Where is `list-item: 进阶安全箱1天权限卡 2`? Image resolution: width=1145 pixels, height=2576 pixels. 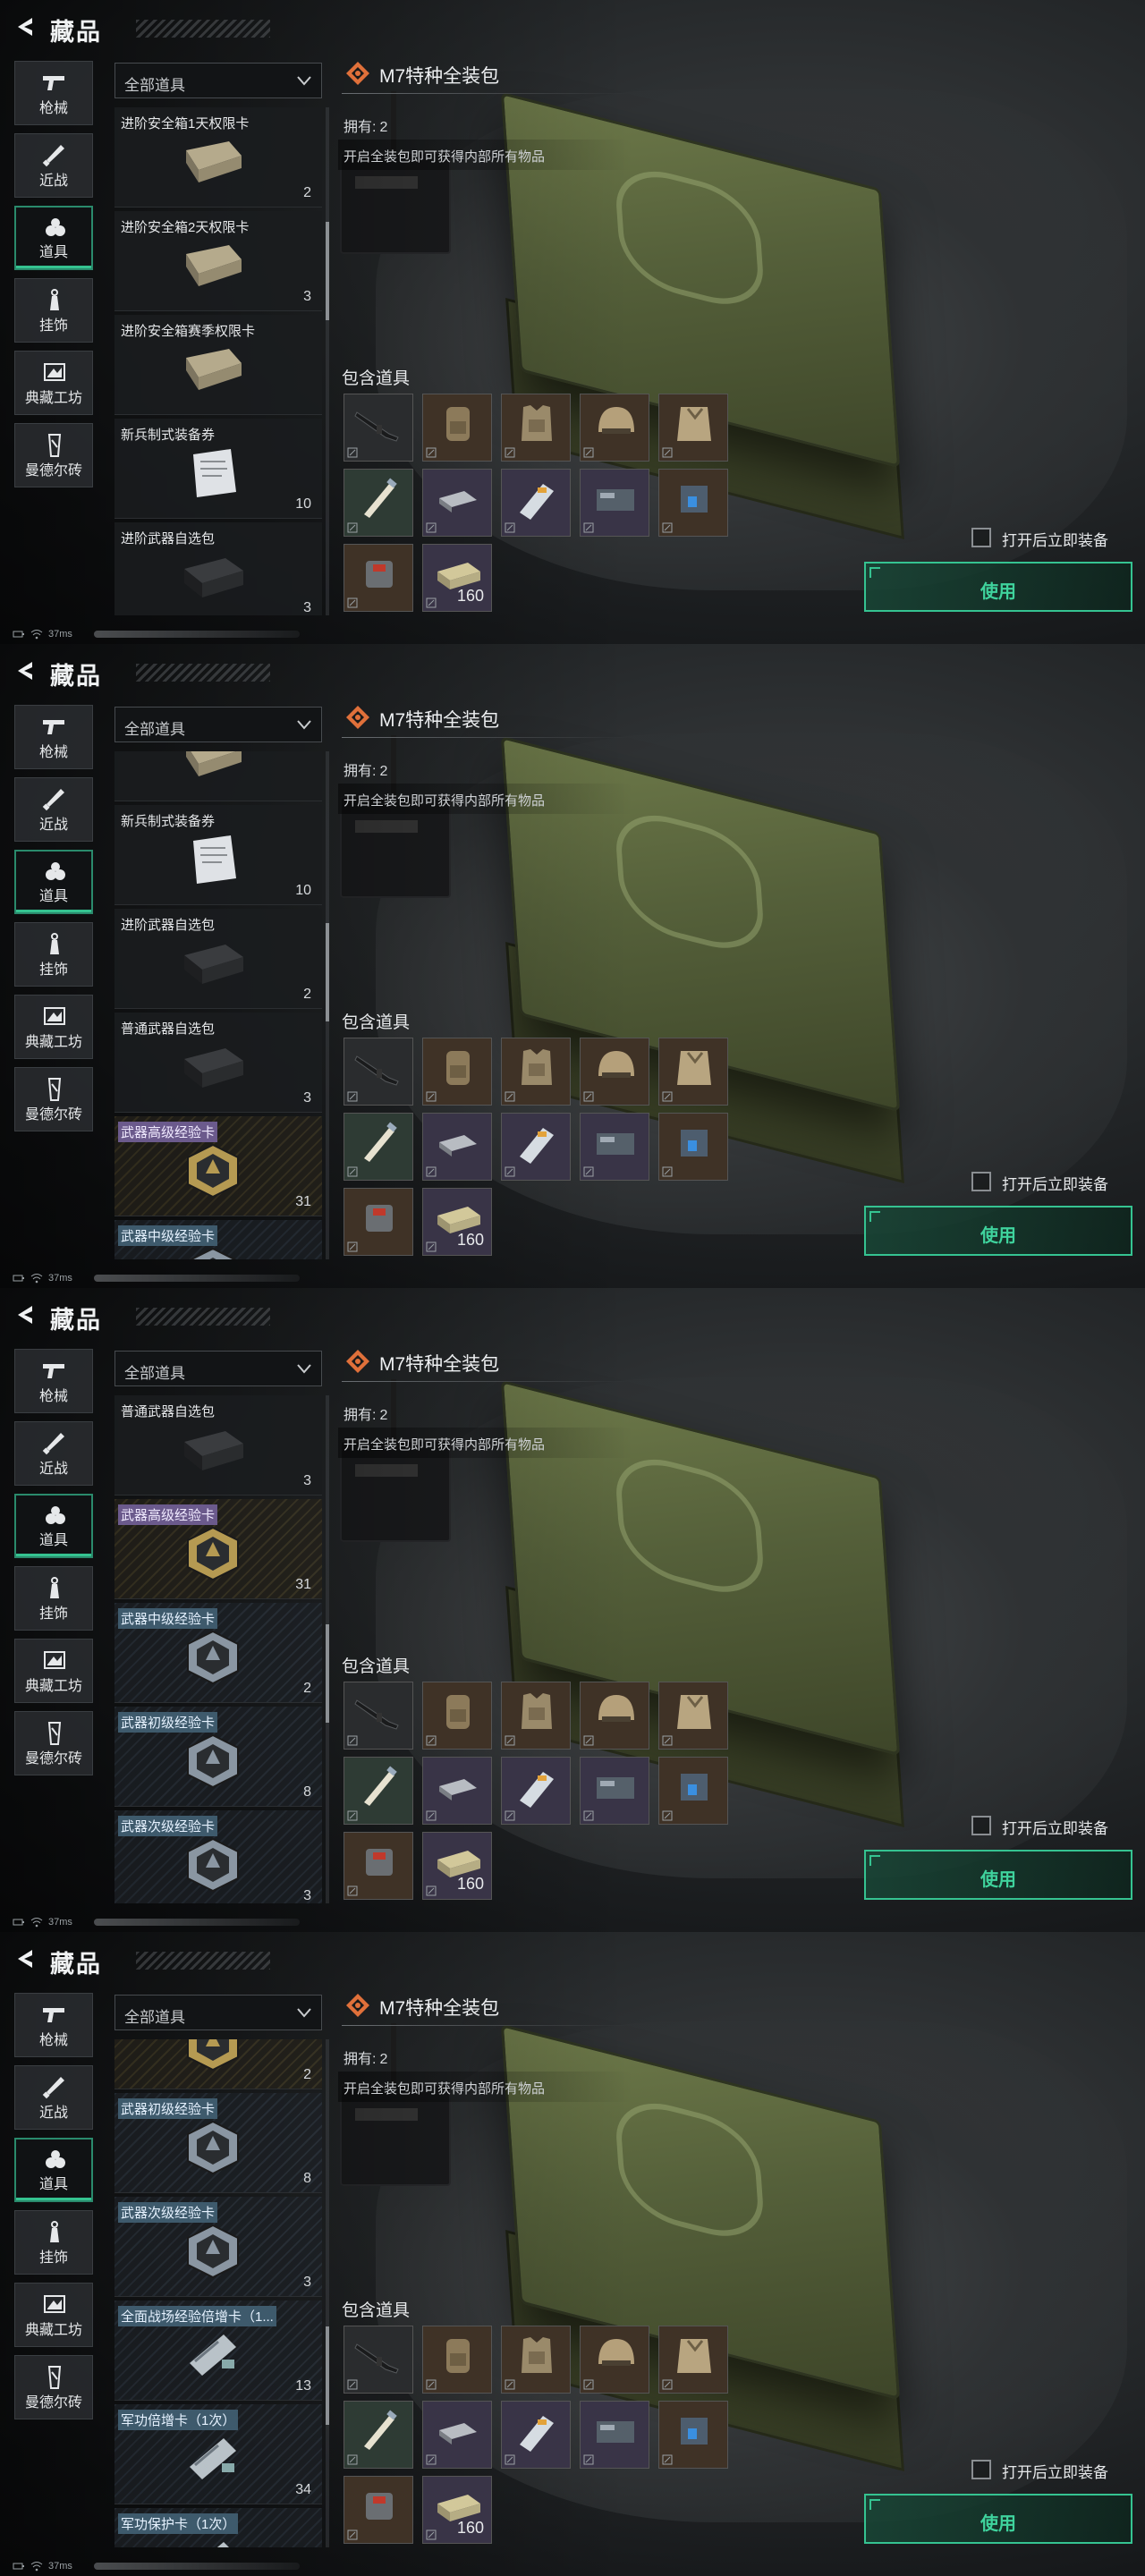 list-item: 进阶安全箱1天权限卡 2 is located at coordinates (218, 157).